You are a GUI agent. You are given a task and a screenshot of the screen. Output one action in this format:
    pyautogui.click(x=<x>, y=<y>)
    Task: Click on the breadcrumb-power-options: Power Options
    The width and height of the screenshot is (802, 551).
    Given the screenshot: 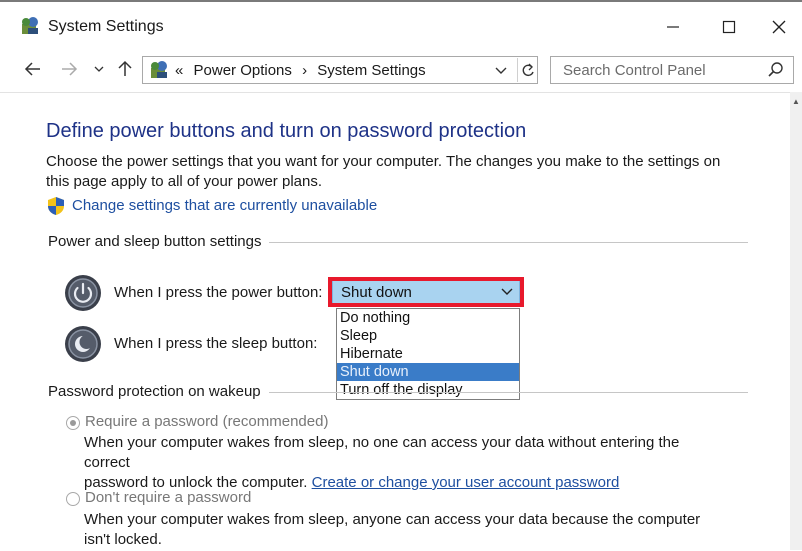 What is the action you would take?
    pyautogui.click(x=243, y=70)
    